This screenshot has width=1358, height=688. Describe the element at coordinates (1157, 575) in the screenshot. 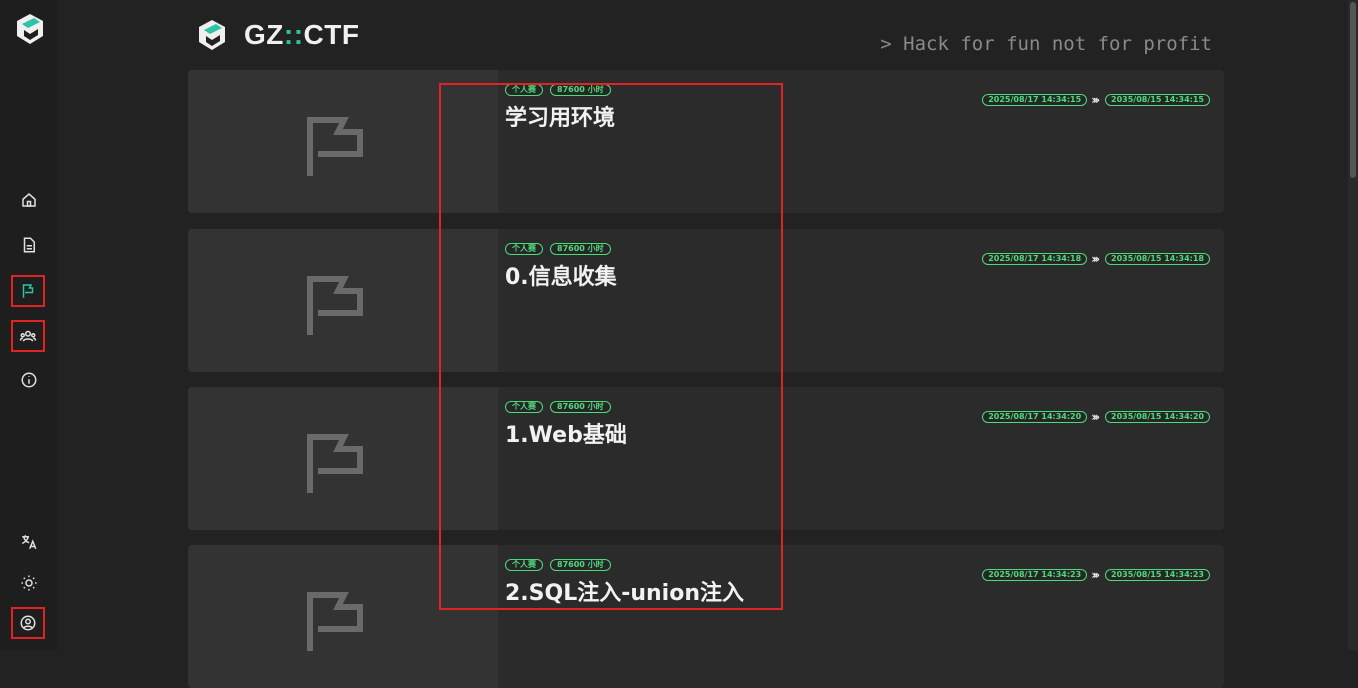

I see `end-time-badge: 2035/08/15 14:34:23` at that location.